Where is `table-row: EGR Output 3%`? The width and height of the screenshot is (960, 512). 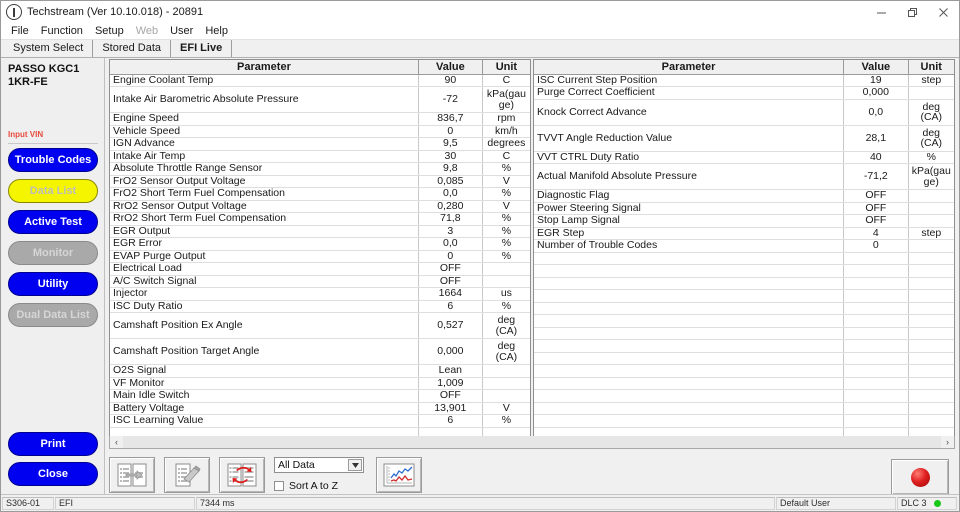
table-row: EGR Output 3% is located at coordinates (320, 231).